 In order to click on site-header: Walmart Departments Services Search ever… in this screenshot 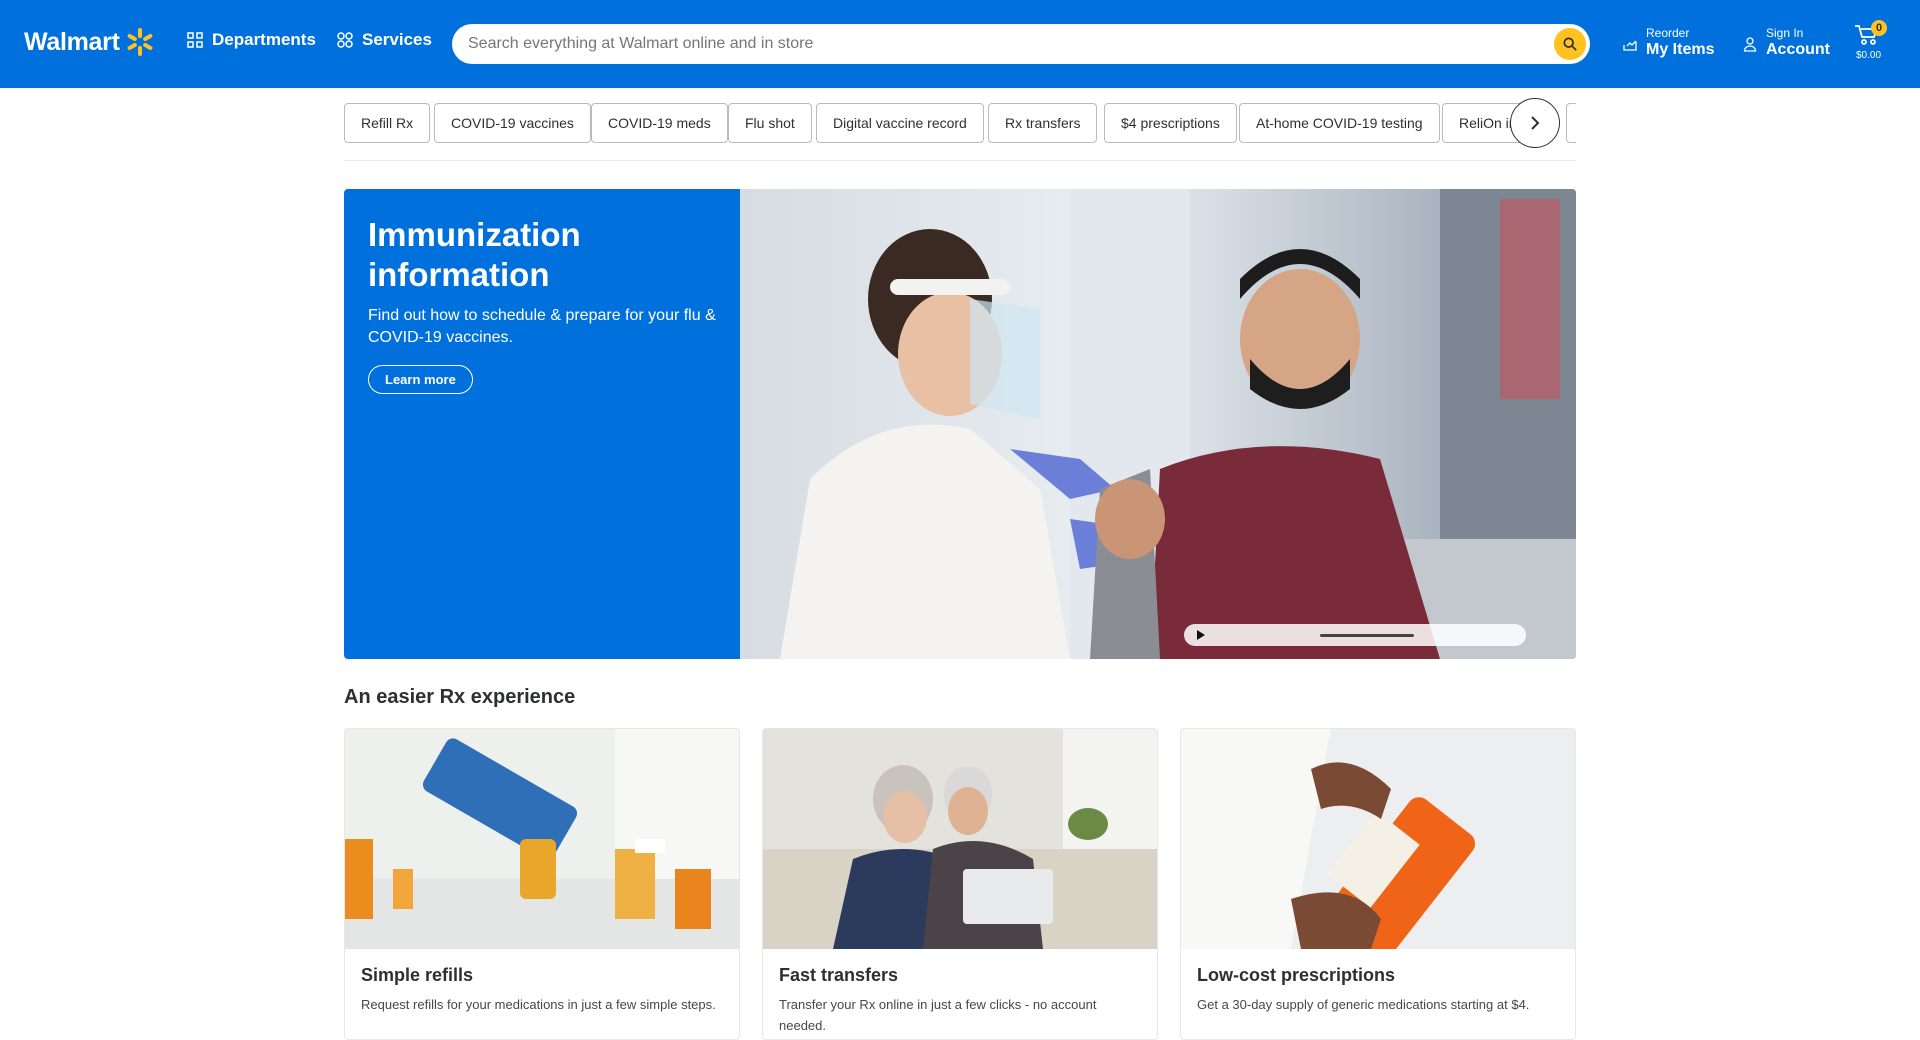, I will do `click(960, 44)`.